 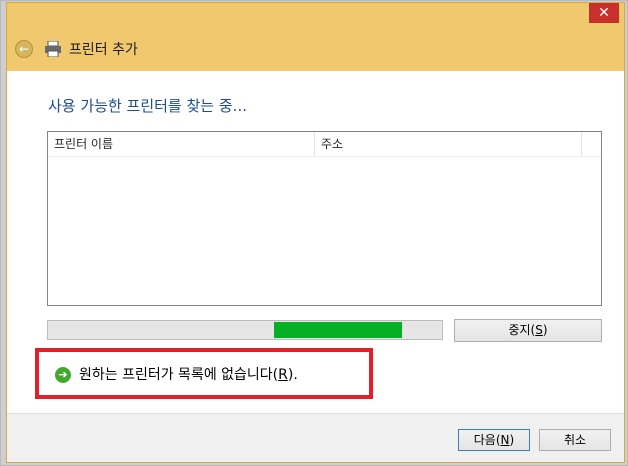 I want to click on close-icon: ✕, so click(x=604, y=13).